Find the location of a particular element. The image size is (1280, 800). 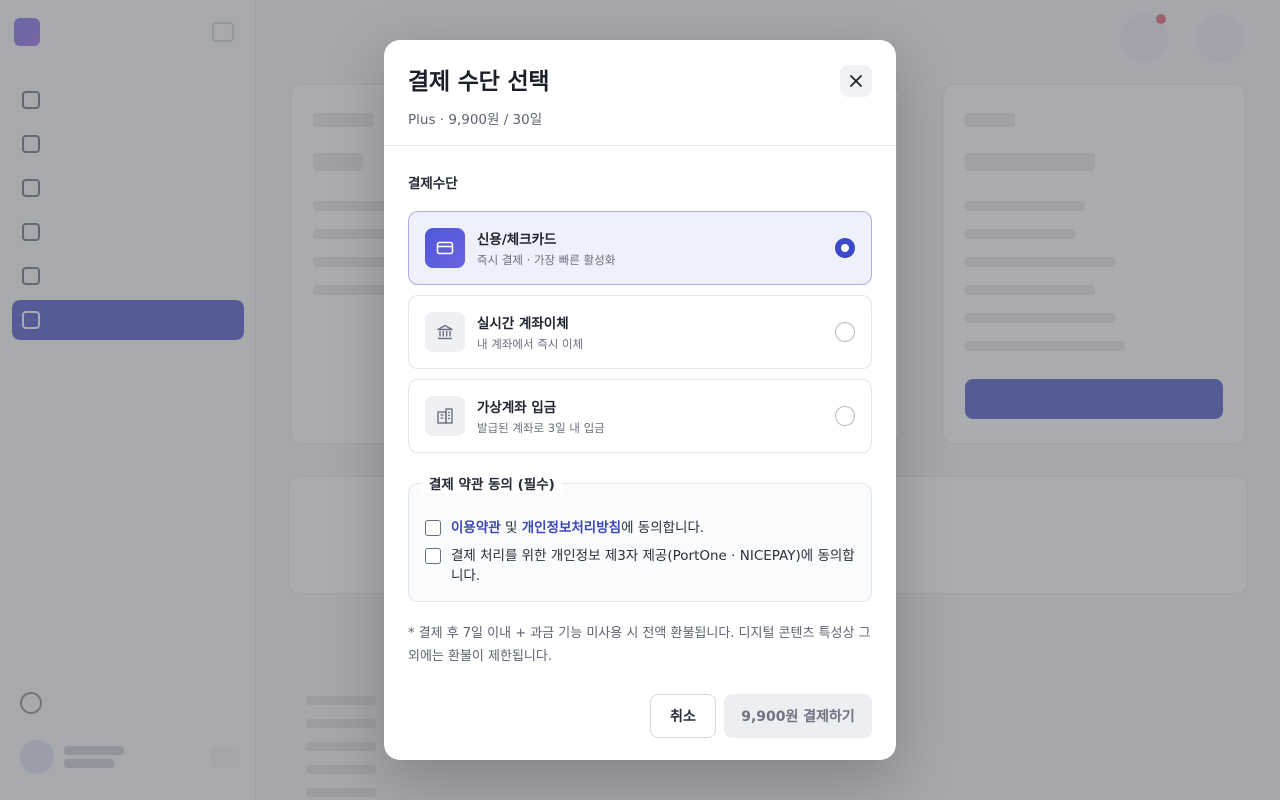

payment-option-text: 실시간 계좌이체 내 계좌에서 즉시 이체 is located at coordinates (530, 332).